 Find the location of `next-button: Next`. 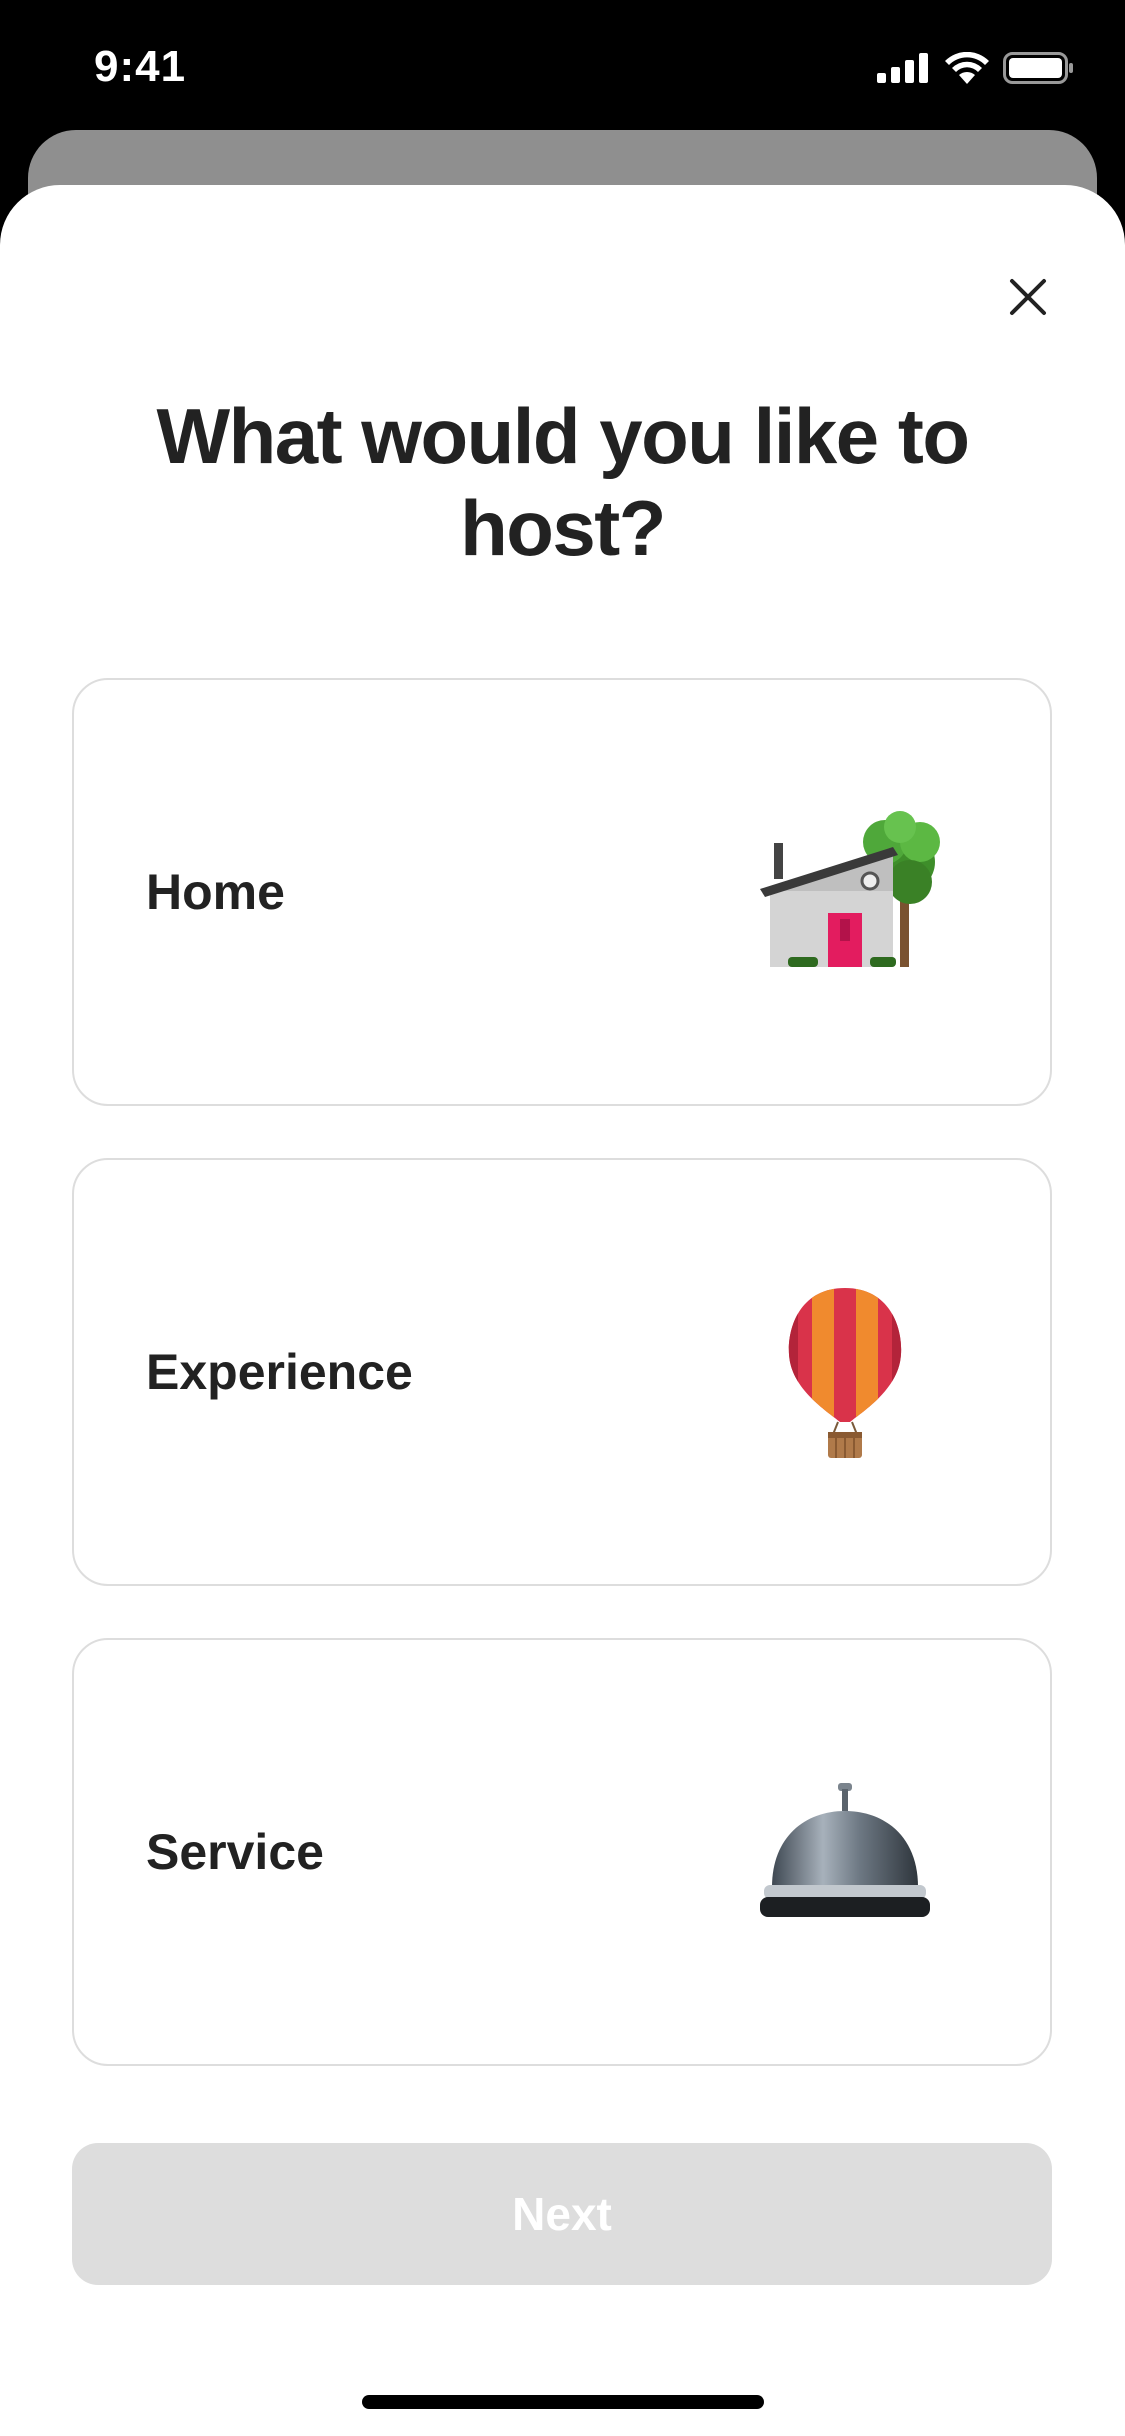

next-button: Next is located at coordinates (562, 2214).